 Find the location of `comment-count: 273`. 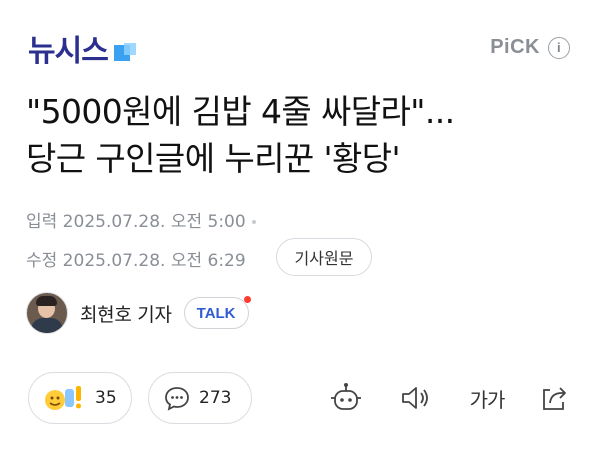

comment-count: 273 is located at coordinates (215, 398).